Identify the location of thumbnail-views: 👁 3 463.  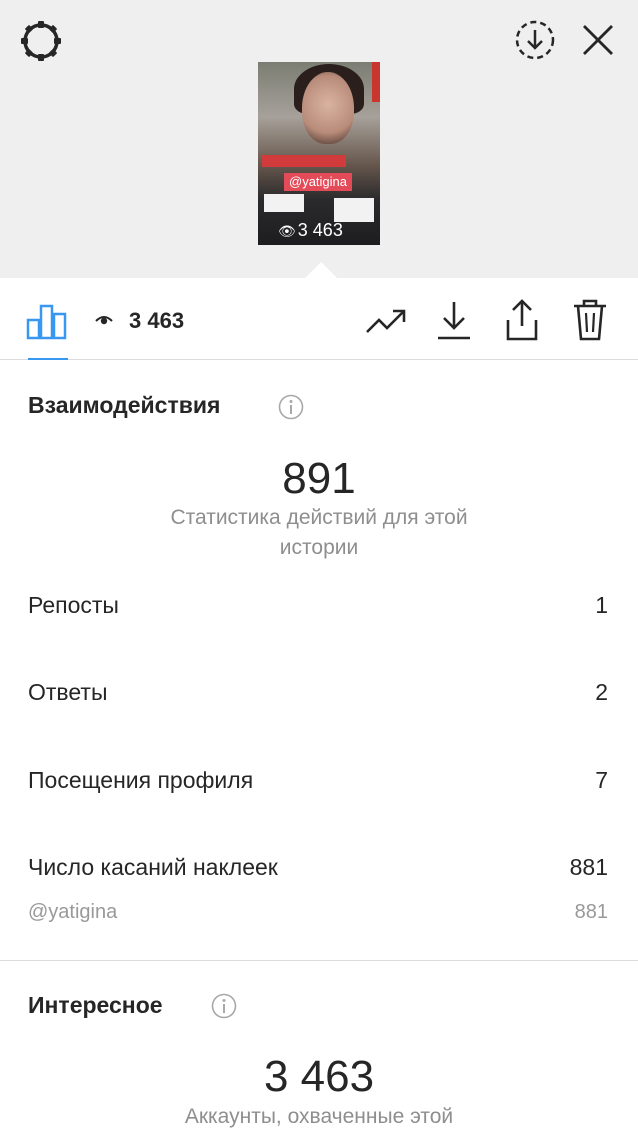
(310, 230).